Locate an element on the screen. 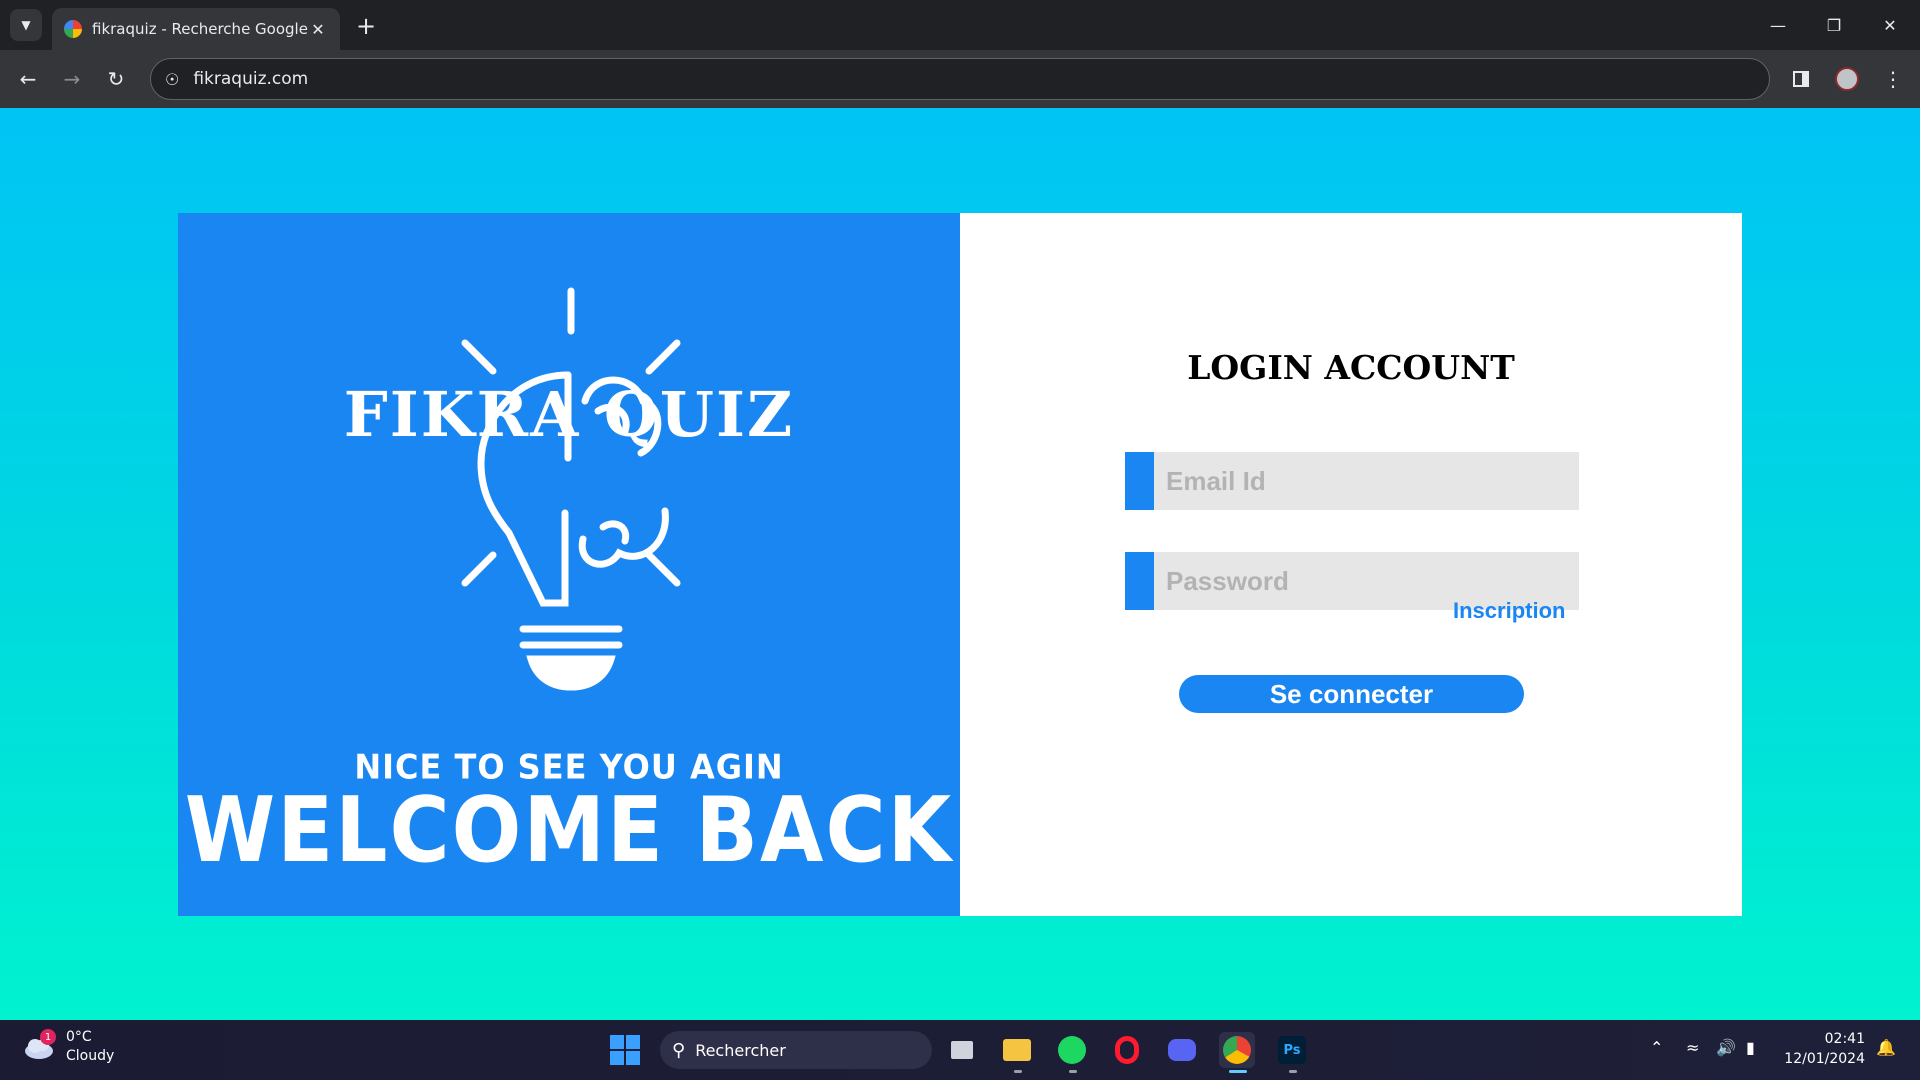 The width and height of the screenshot is (1920, 1080). close-window-button: ✕ is located at coordinates (1890, 25).